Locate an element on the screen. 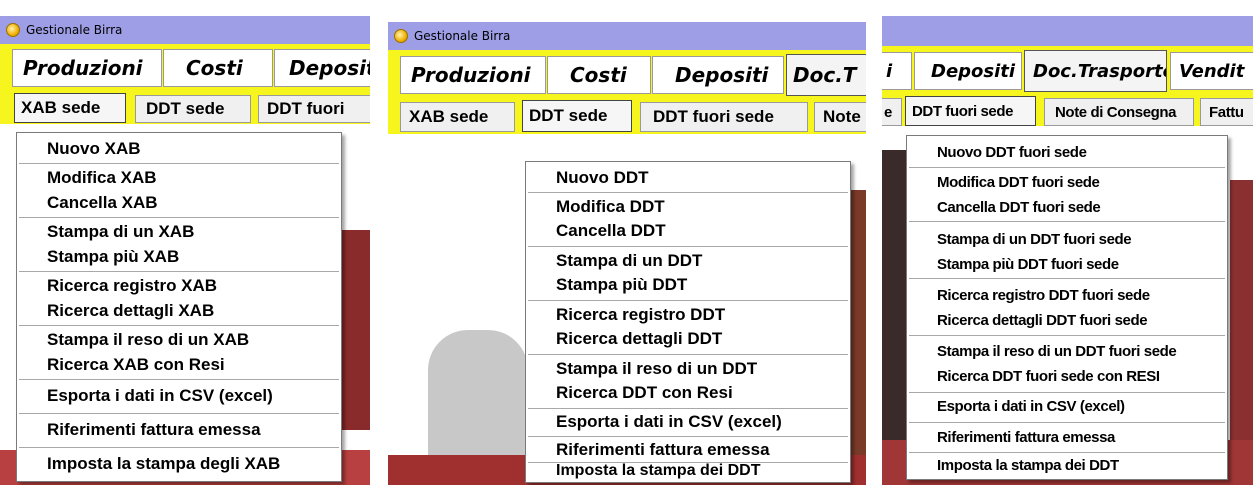 The width and height of the screenshot is (1253, 485). menu-item-modifica: Modifica DDT fuori sede is located at coordinates (1079, 182).